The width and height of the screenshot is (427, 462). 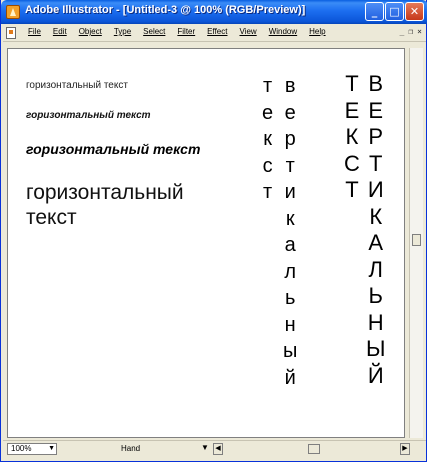 I want to click on vertical-char: Л, so click(x=375, y=269).